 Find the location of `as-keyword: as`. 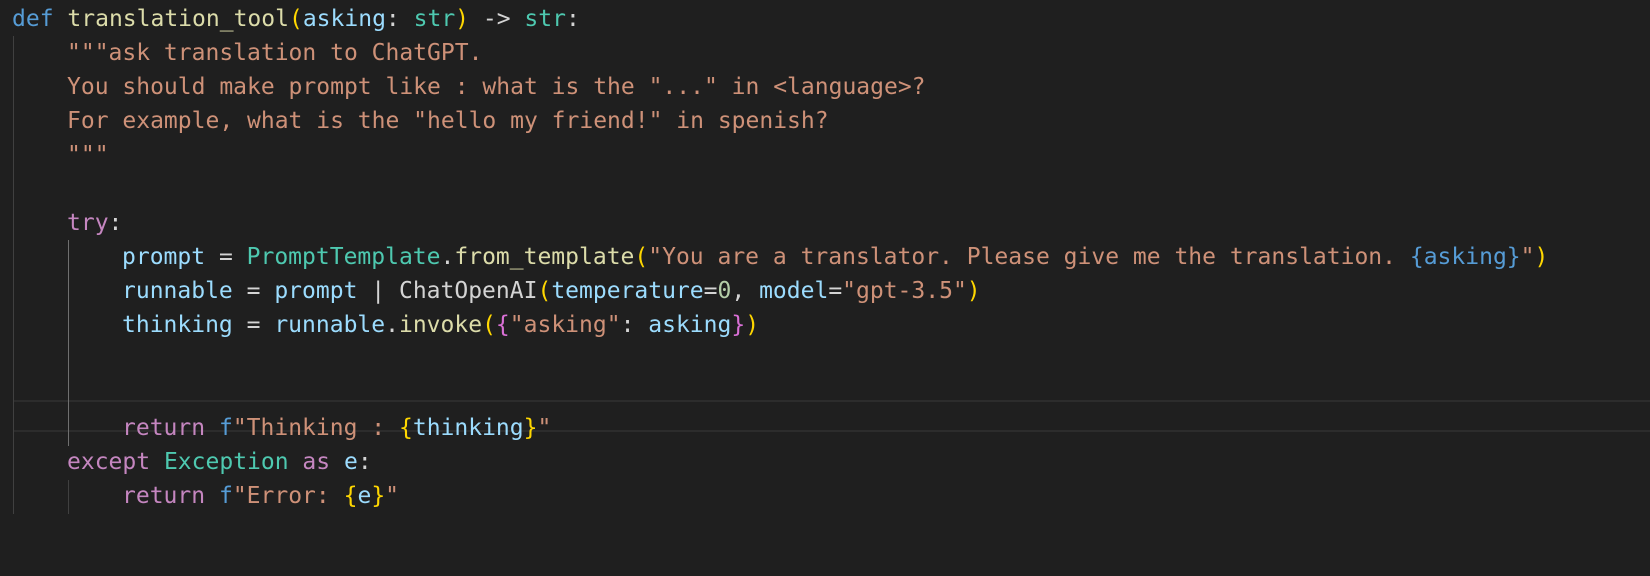

as-keyword: as is located at coordinates (316, 462).